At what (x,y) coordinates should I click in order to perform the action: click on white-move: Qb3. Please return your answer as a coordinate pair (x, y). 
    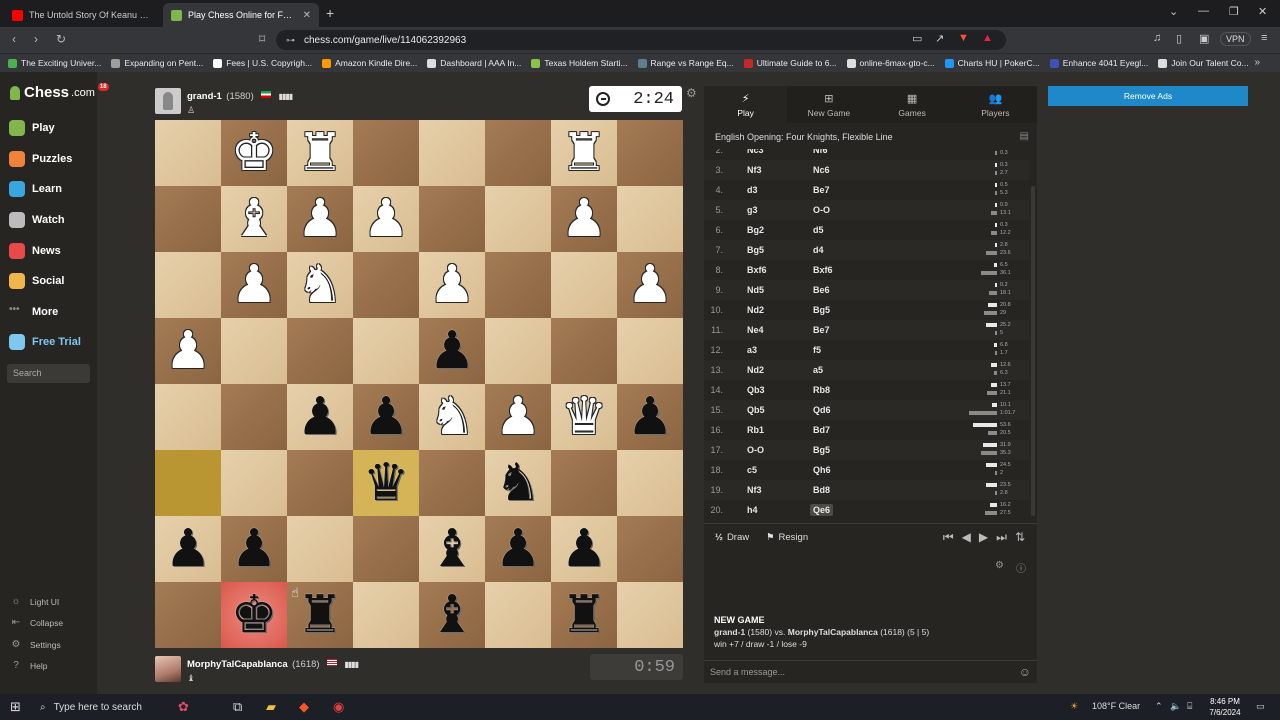
    Looking at the image, I should click on (756, 390).